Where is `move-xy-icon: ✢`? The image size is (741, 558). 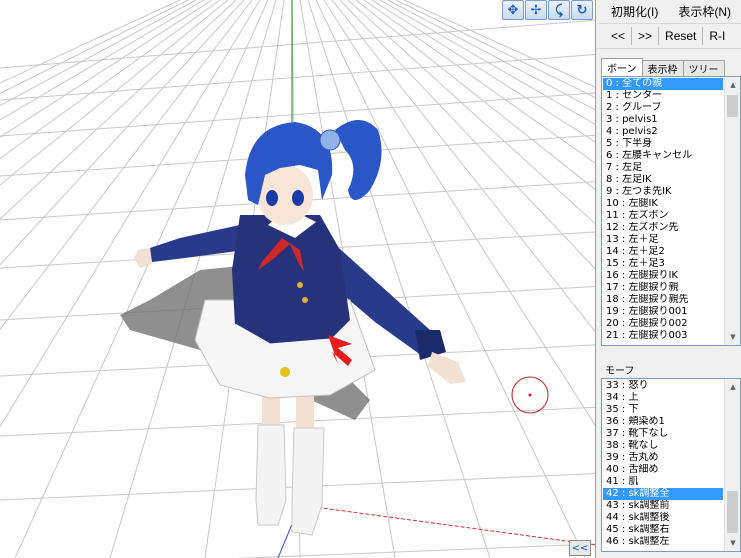 move-xy-icon: ✢ is located at coordinates (536, 10).